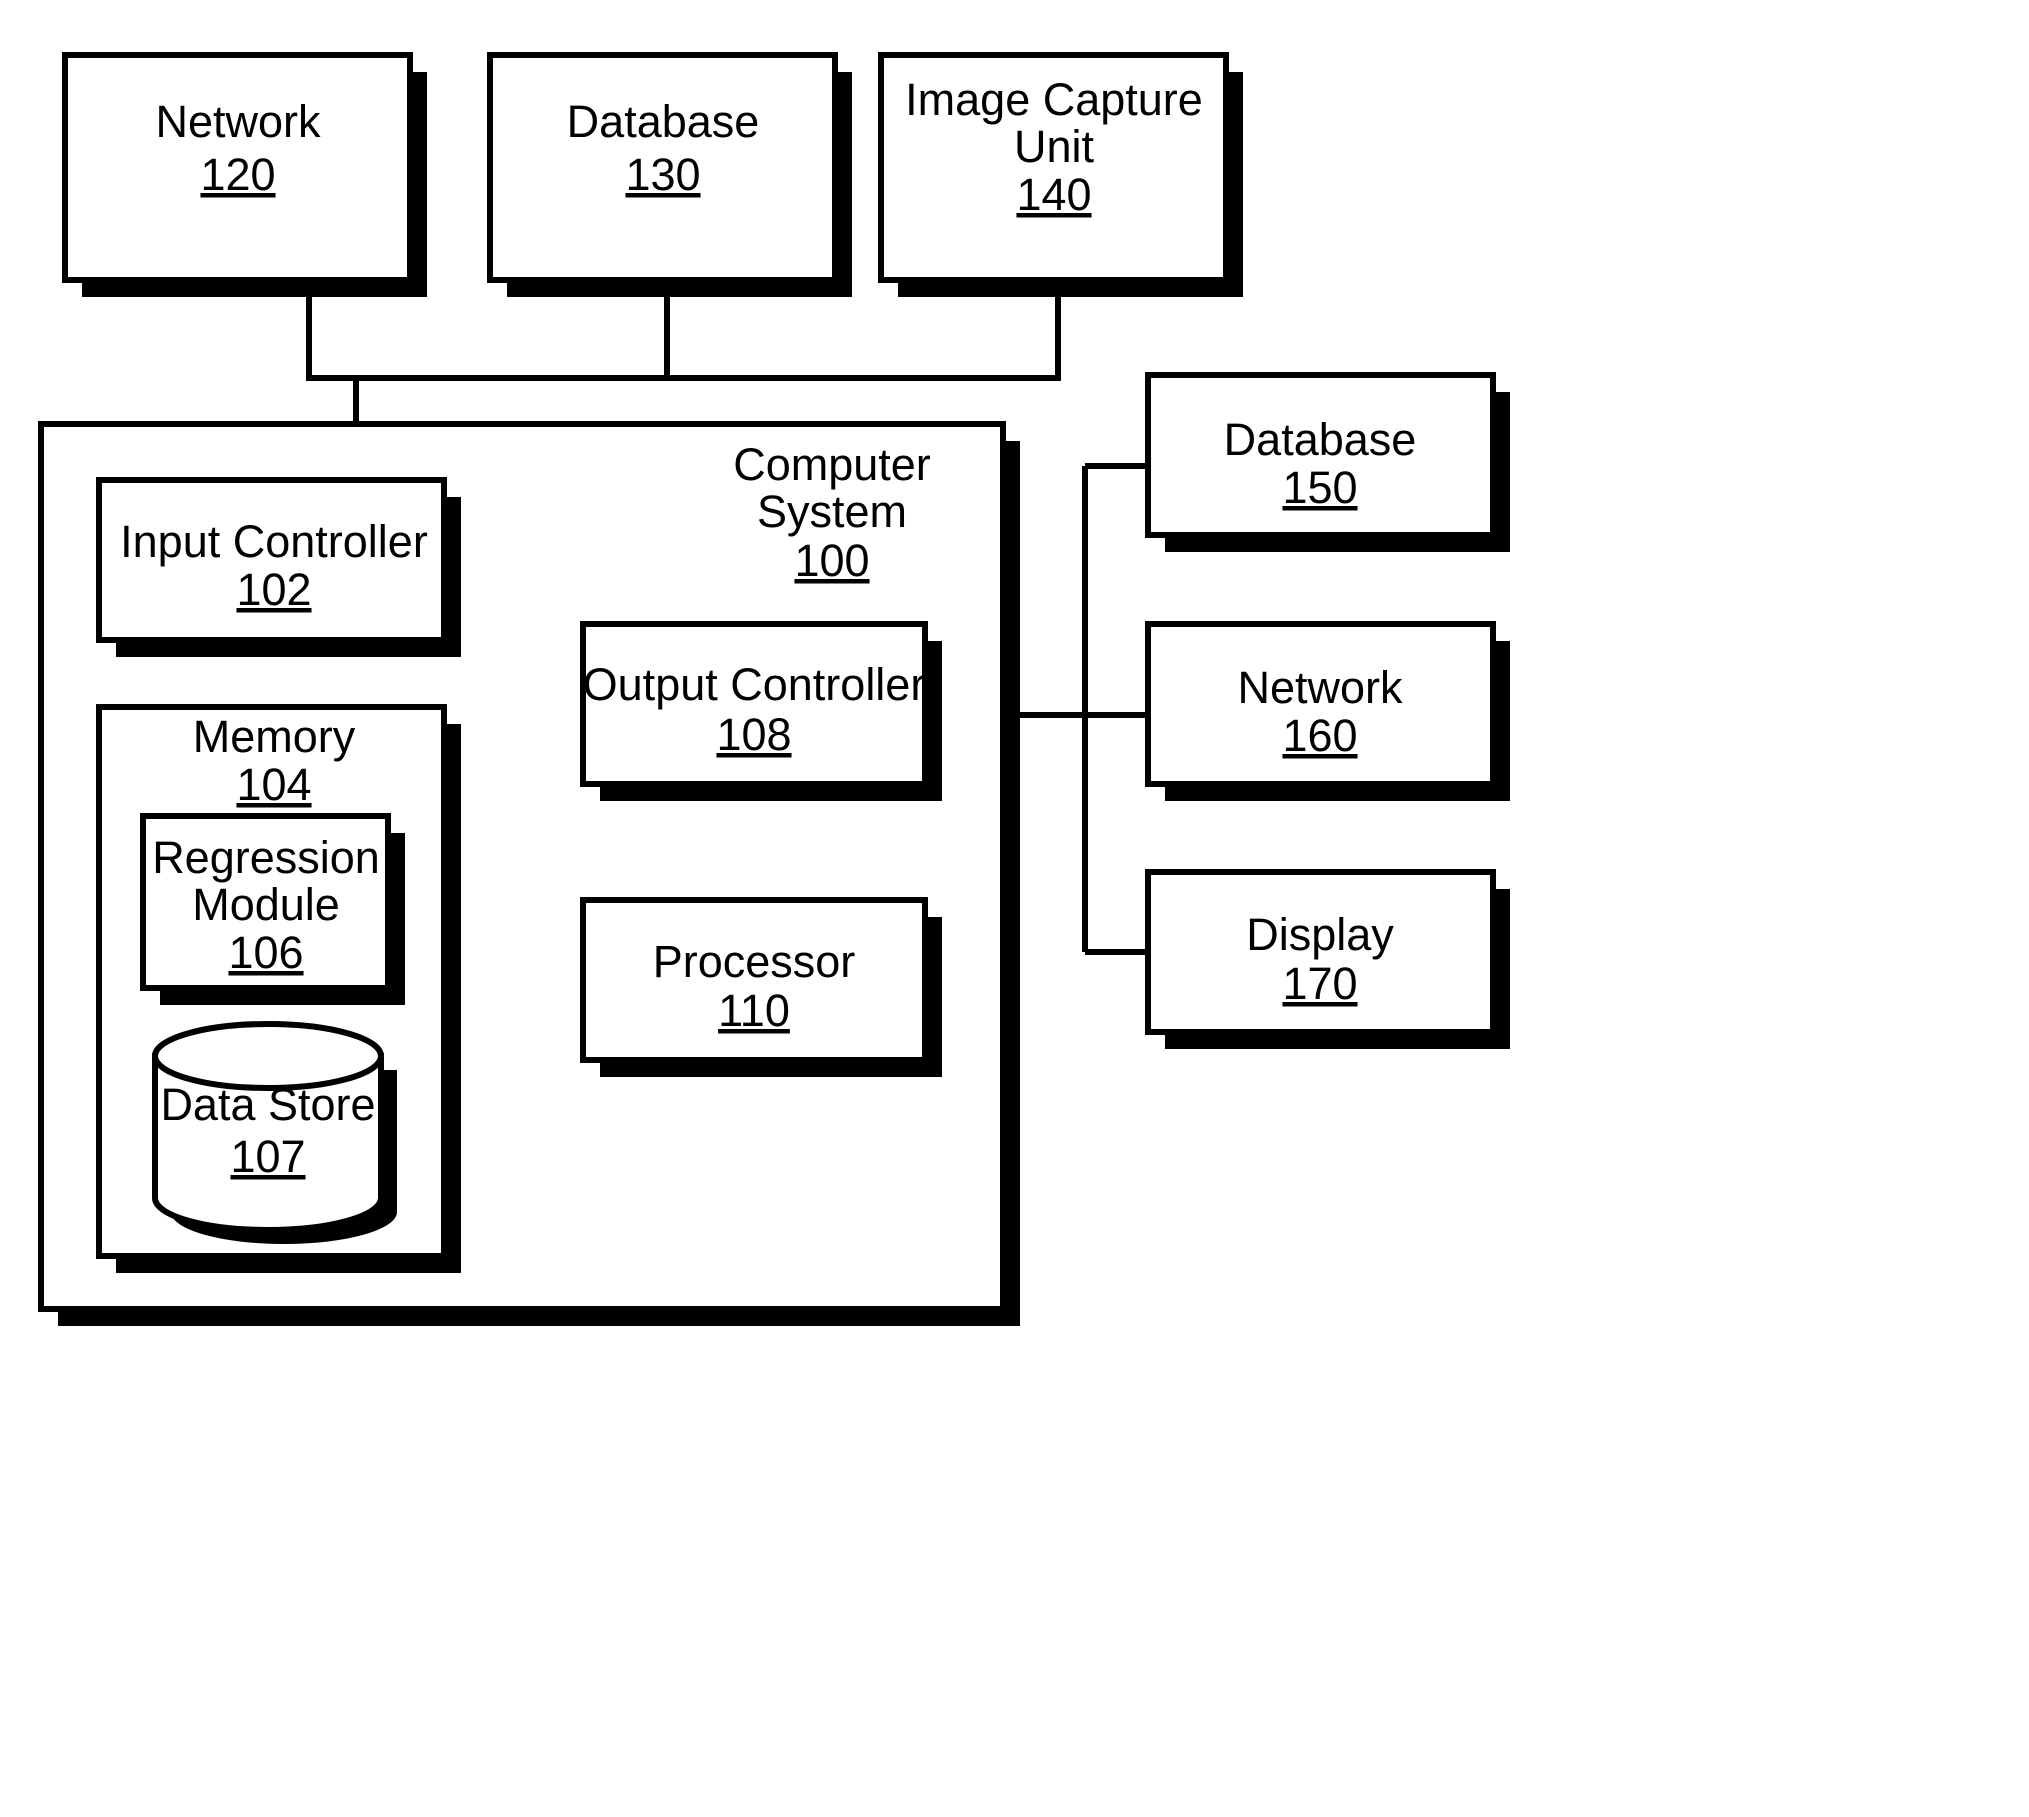 Image resolution: width=2029 pixels, height=1817 pixels. I want to click on memory-104-number: 104, so click(273, 784).